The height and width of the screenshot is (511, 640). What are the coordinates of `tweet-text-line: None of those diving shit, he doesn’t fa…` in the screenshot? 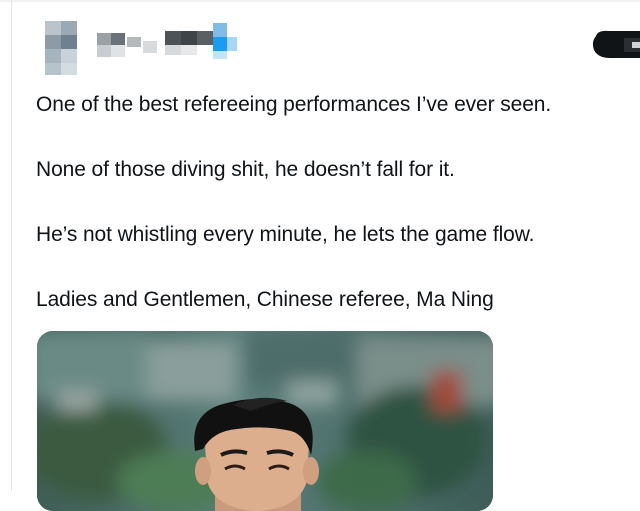 It's located at (245, 169).